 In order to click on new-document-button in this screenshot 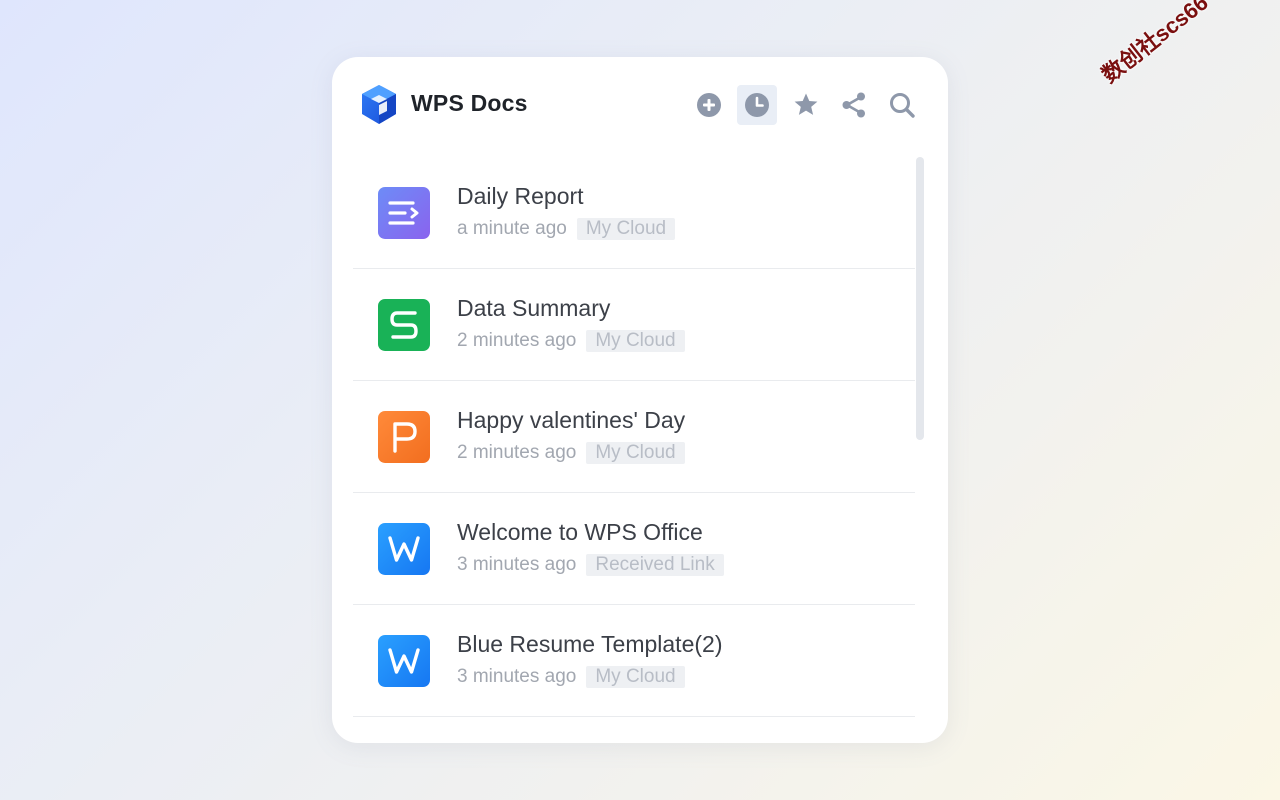, I will do `click(709, 105)`.